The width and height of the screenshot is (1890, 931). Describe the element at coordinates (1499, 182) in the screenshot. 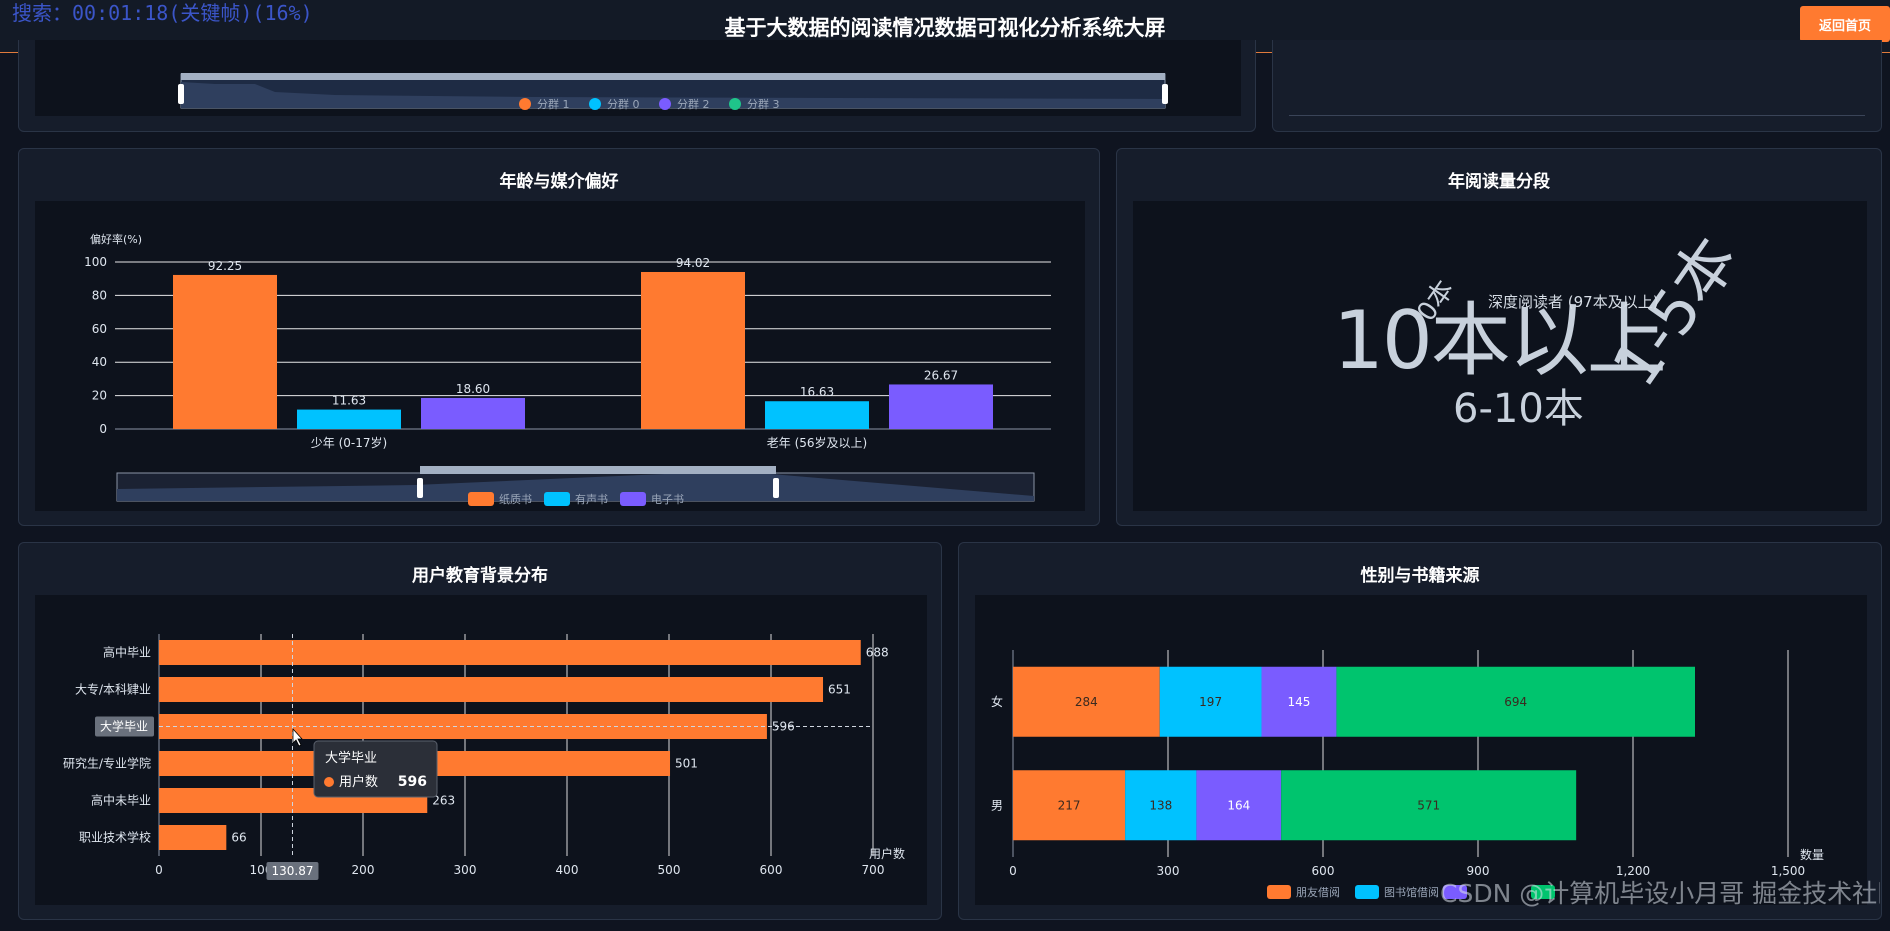

I see `reading-volume-title: 年阅读量分段` at that location.